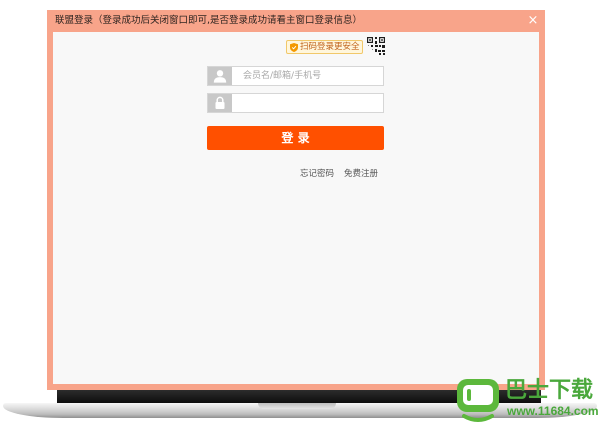 Image resolution: width=600 pixels, height=432 pixels. Describe the element at coordinates (294, 47) in the screenshot. I see `shield-icon` at that location.